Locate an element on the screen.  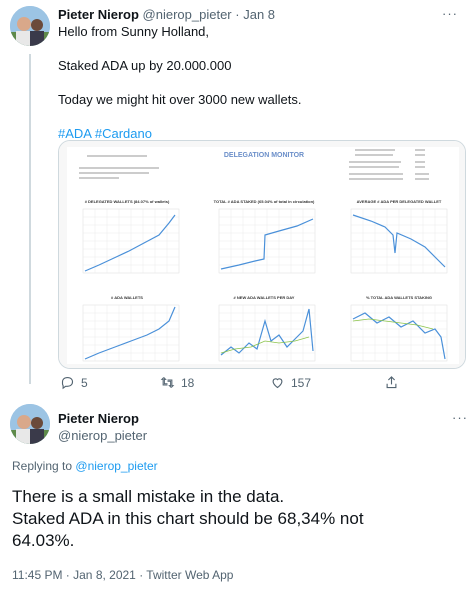
retweet-count: 18 is located at coordinates (188, 382).